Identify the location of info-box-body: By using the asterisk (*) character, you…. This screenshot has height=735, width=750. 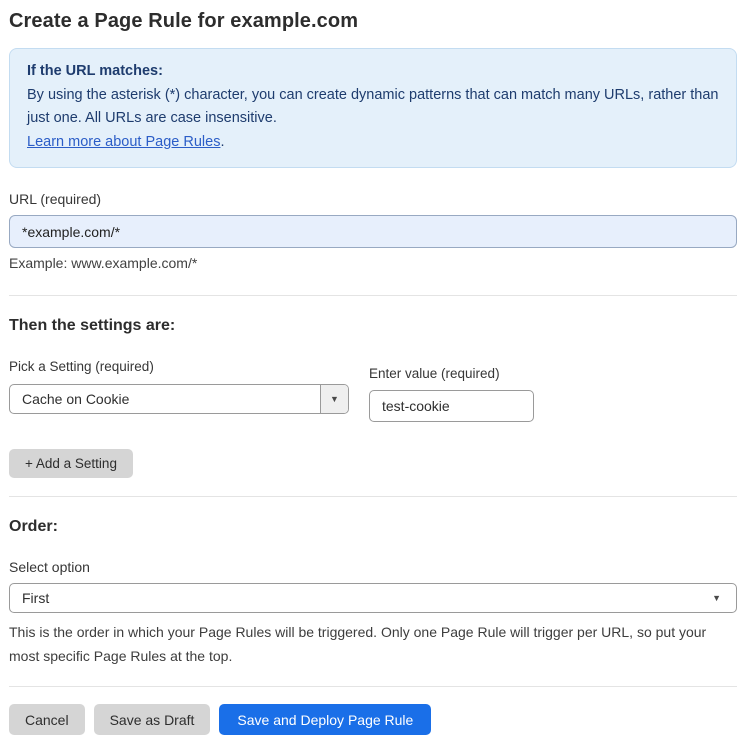
(373, 106).